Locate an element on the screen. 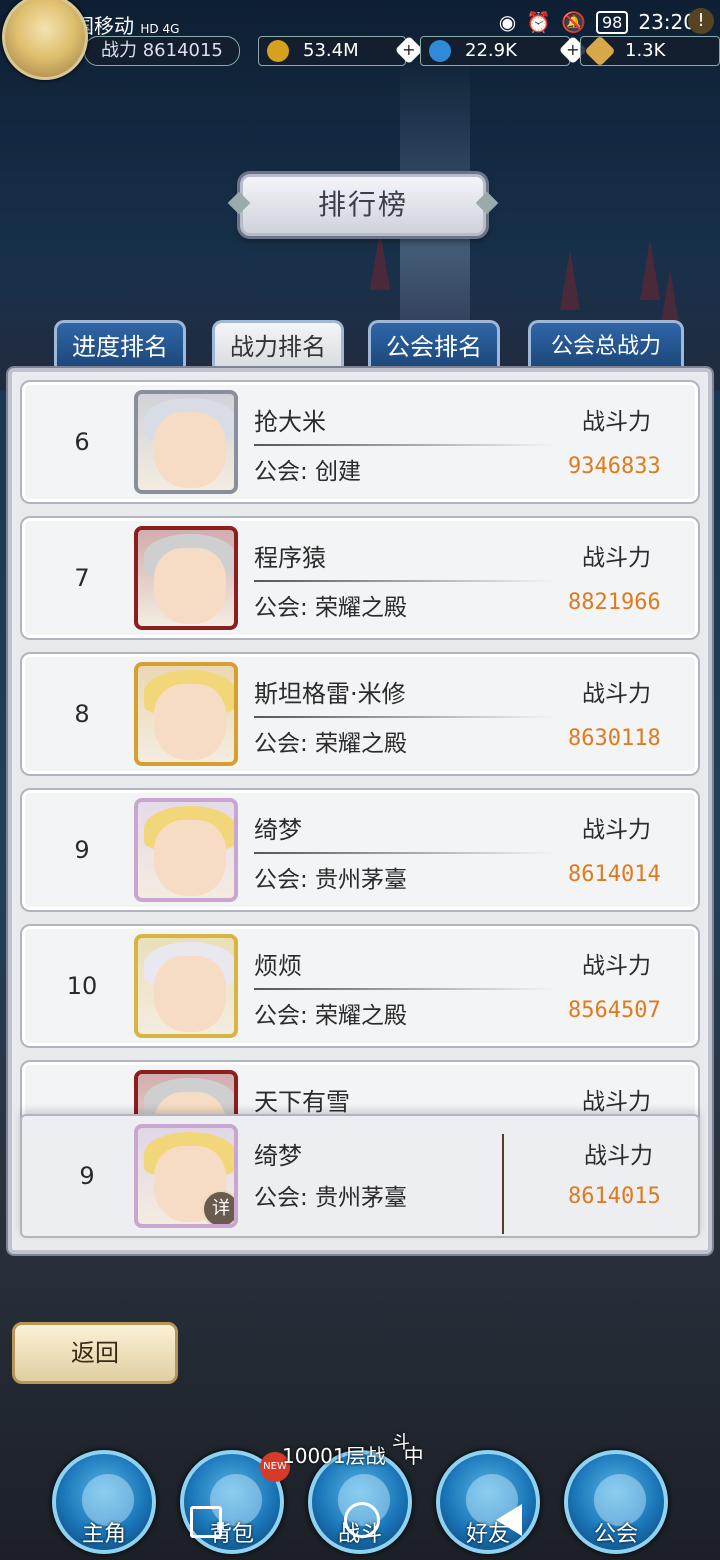  nav-friends: 好友 is located at coordinates (488, 1502).